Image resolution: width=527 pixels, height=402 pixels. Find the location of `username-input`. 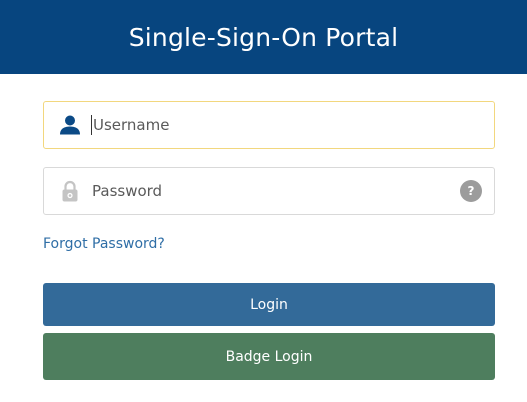

username-input is located at coordinates (292, 125).